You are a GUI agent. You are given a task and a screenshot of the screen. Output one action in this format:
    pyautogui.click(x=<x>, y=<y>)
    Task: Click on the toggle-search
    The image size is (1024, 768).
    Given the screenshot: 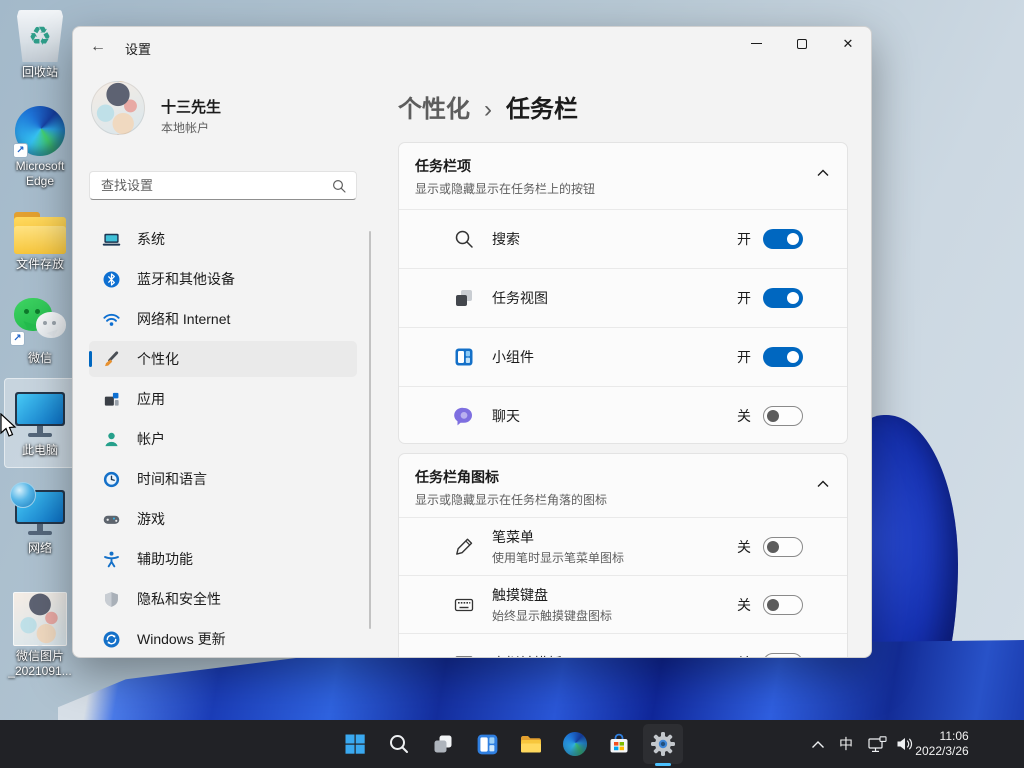 What is the action you would take?
    pyautogui.click(x=783, y=239)
    